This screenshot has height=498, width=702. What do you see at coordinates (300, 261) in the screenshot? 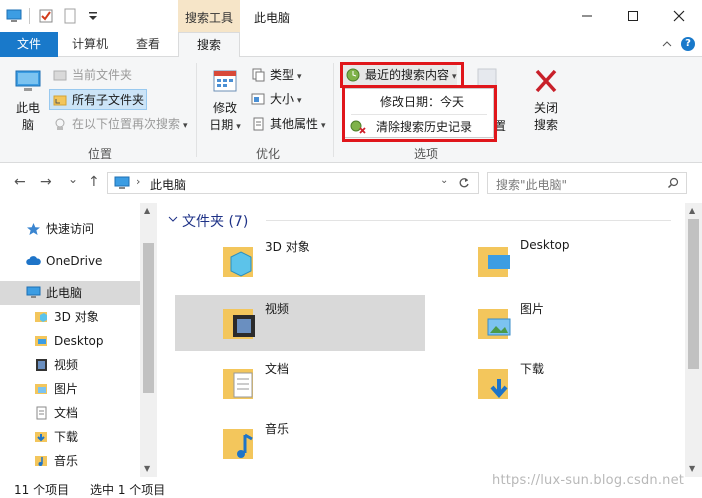
I see `folder-tile-3d-objects: 3D 对象` at bounding box center [300, 261].